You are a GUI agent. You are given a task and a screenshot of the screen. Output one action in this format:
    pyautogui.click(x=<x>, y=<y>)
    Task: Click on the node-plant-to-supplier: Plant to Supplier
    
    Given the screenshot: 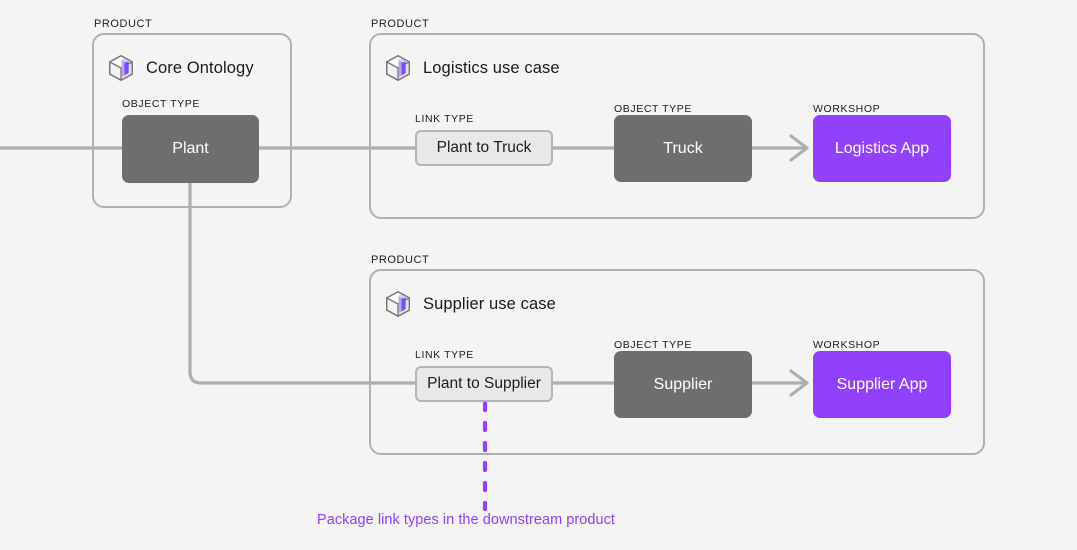 What is the action you would take?
    pyautogui.click(x=484, y=384)
    